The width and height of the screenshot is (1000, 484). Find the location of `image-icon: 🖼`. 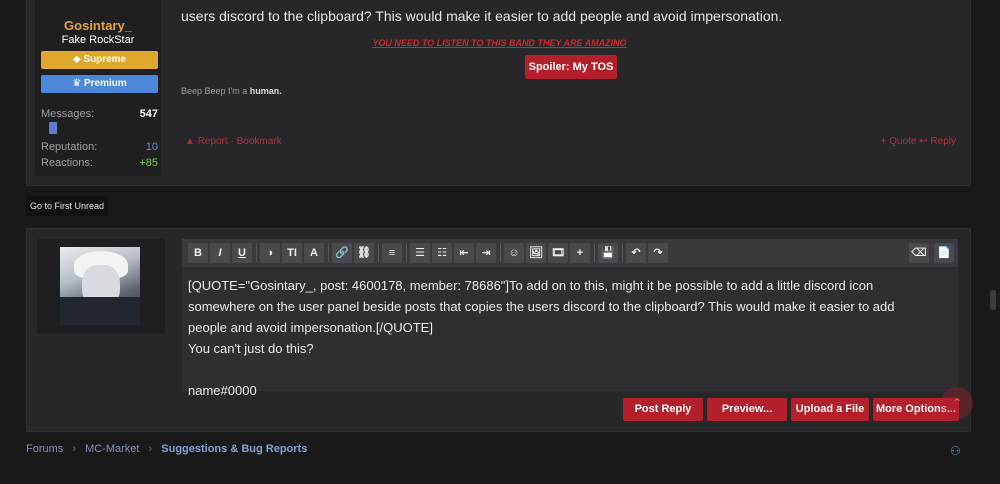

image-icon: 🖼 is located at coordinates (536, 253).